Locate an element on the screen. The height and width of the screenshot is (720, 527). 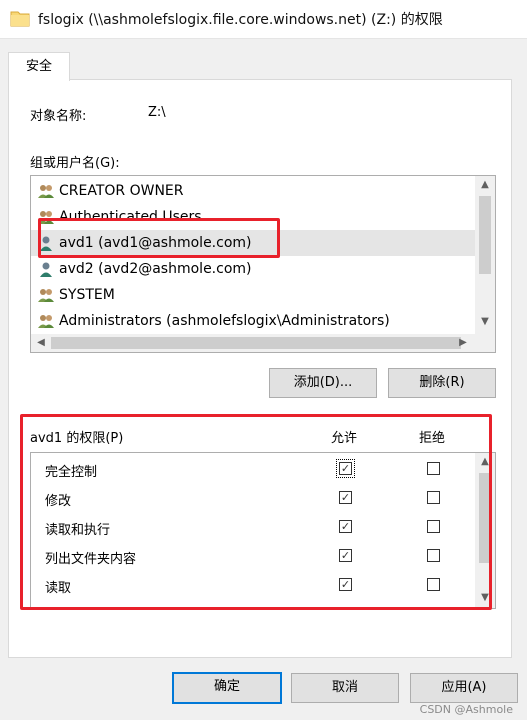
scroll-down-icon: ▼ is located at coordinates (485, 321).